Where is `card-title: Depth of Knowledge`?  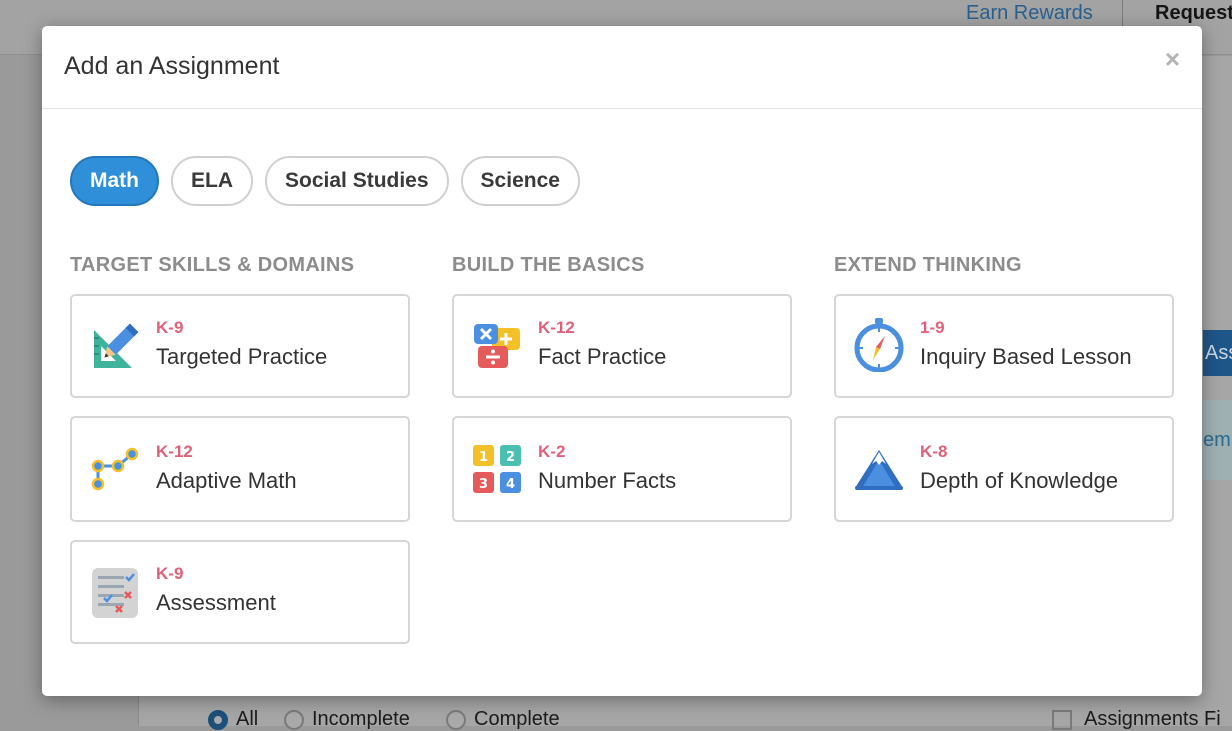
card-title: Depth of Knowledge is located at coordinates (1019, 480).